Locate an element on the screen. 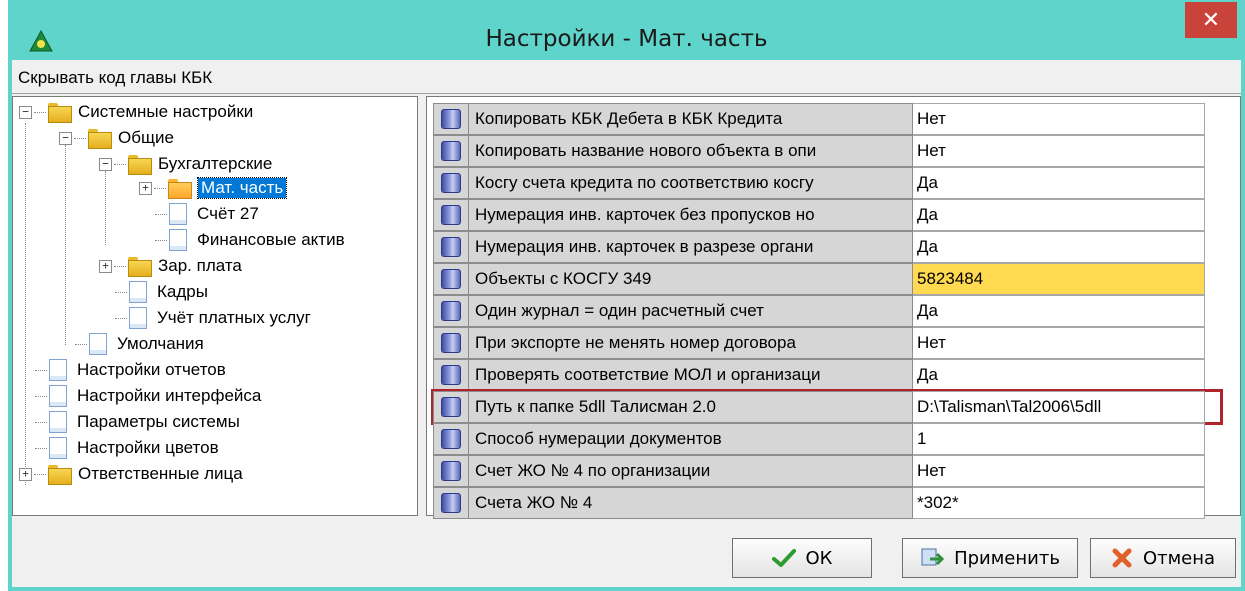  tree-item-paid-services: Учёт платных услуг is located at coordinates (205, 318).